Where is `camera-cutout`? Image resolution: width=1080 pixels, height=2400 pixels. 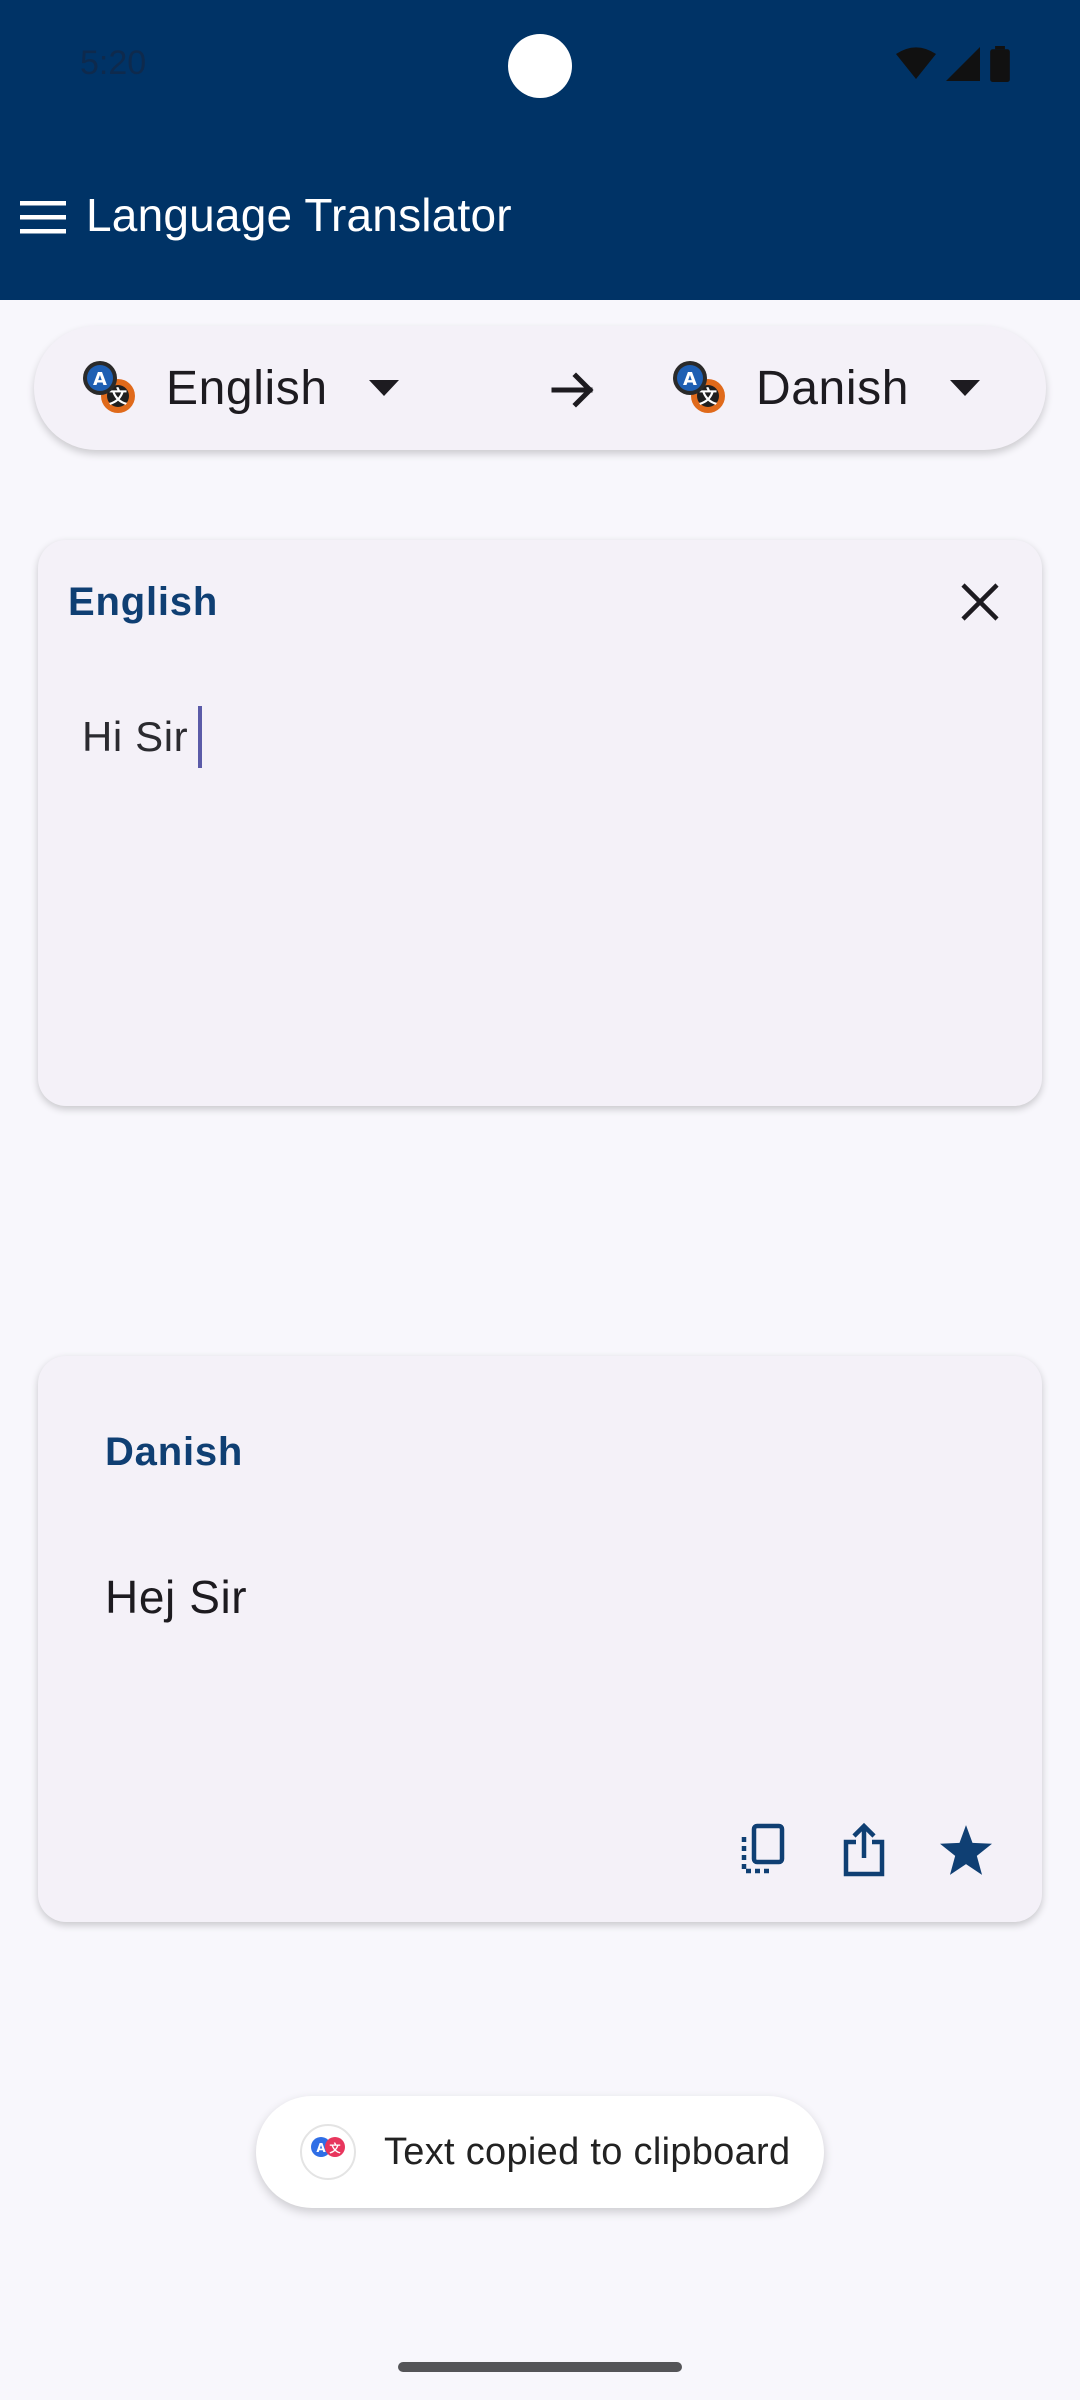
camera-cutout is located at coordinates (540, 66).